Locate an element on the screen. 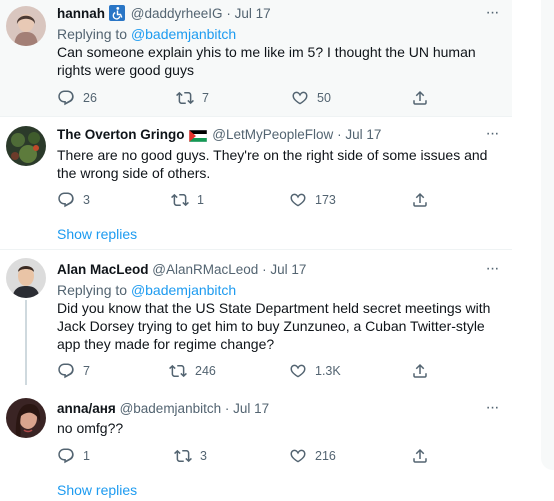  reply-count: 3 is located at coordinates (86, 200).